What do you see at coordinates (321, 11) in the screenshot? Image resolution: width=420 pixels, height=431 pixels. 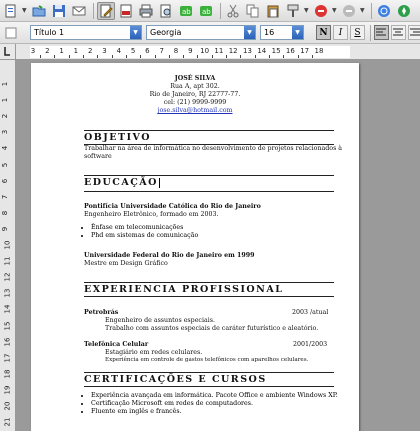 I see `undo-icon` at bounding box center [321, 11].